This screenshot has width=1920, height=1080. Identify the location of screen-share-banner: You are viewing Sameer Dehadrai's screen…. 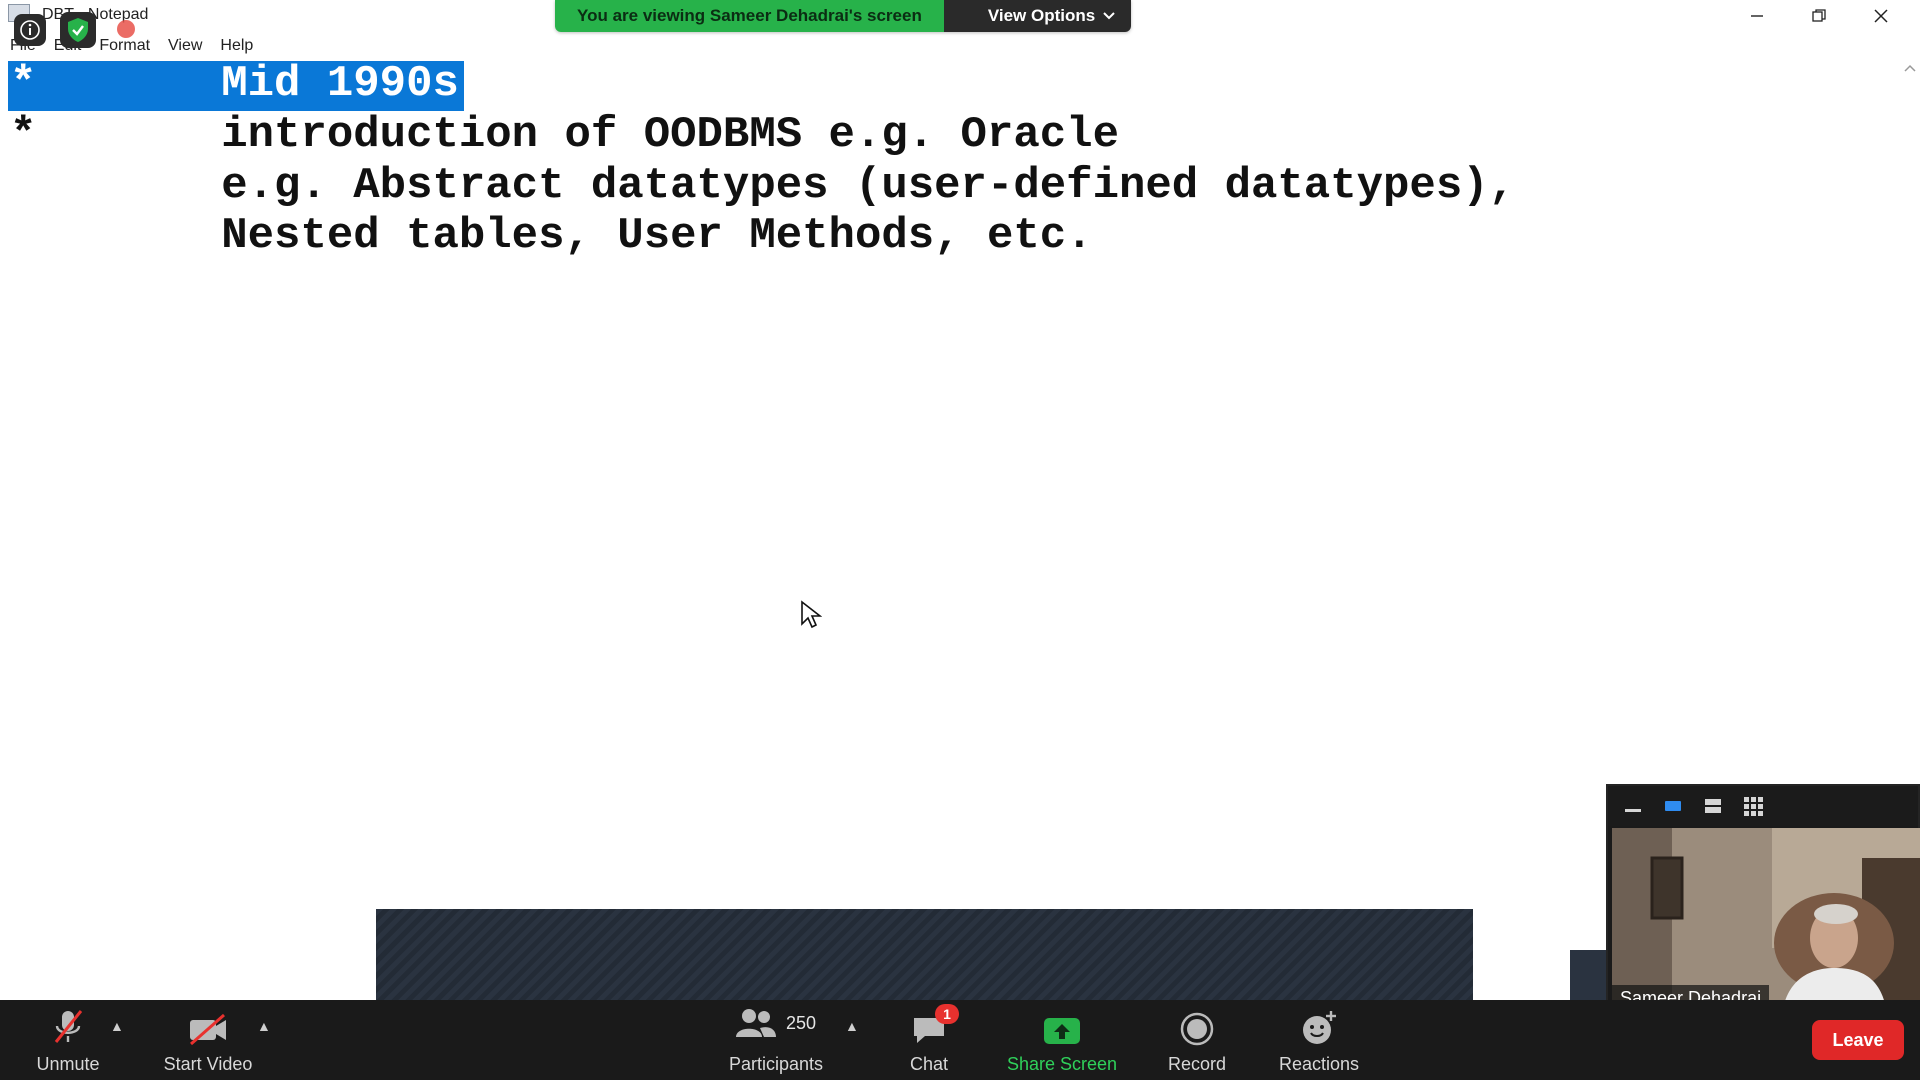
(843, 16).